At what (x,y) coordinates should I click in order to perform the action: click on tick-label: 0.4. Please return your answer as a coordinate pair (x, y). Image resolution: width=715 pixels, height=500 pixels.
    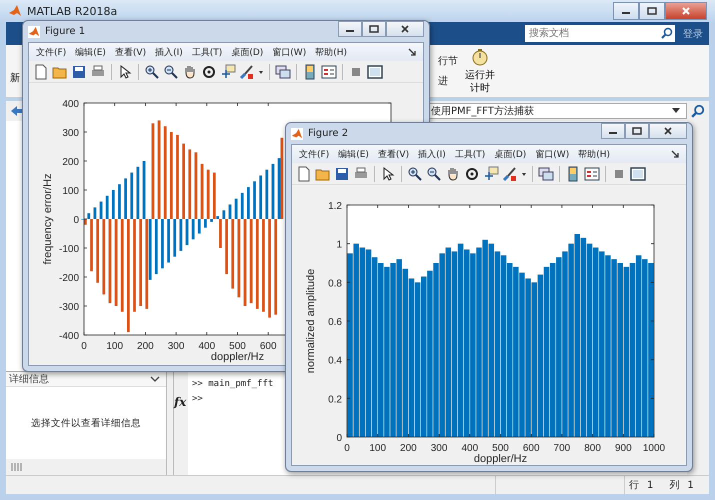
    Looking at the image, I should click on (335, 361).